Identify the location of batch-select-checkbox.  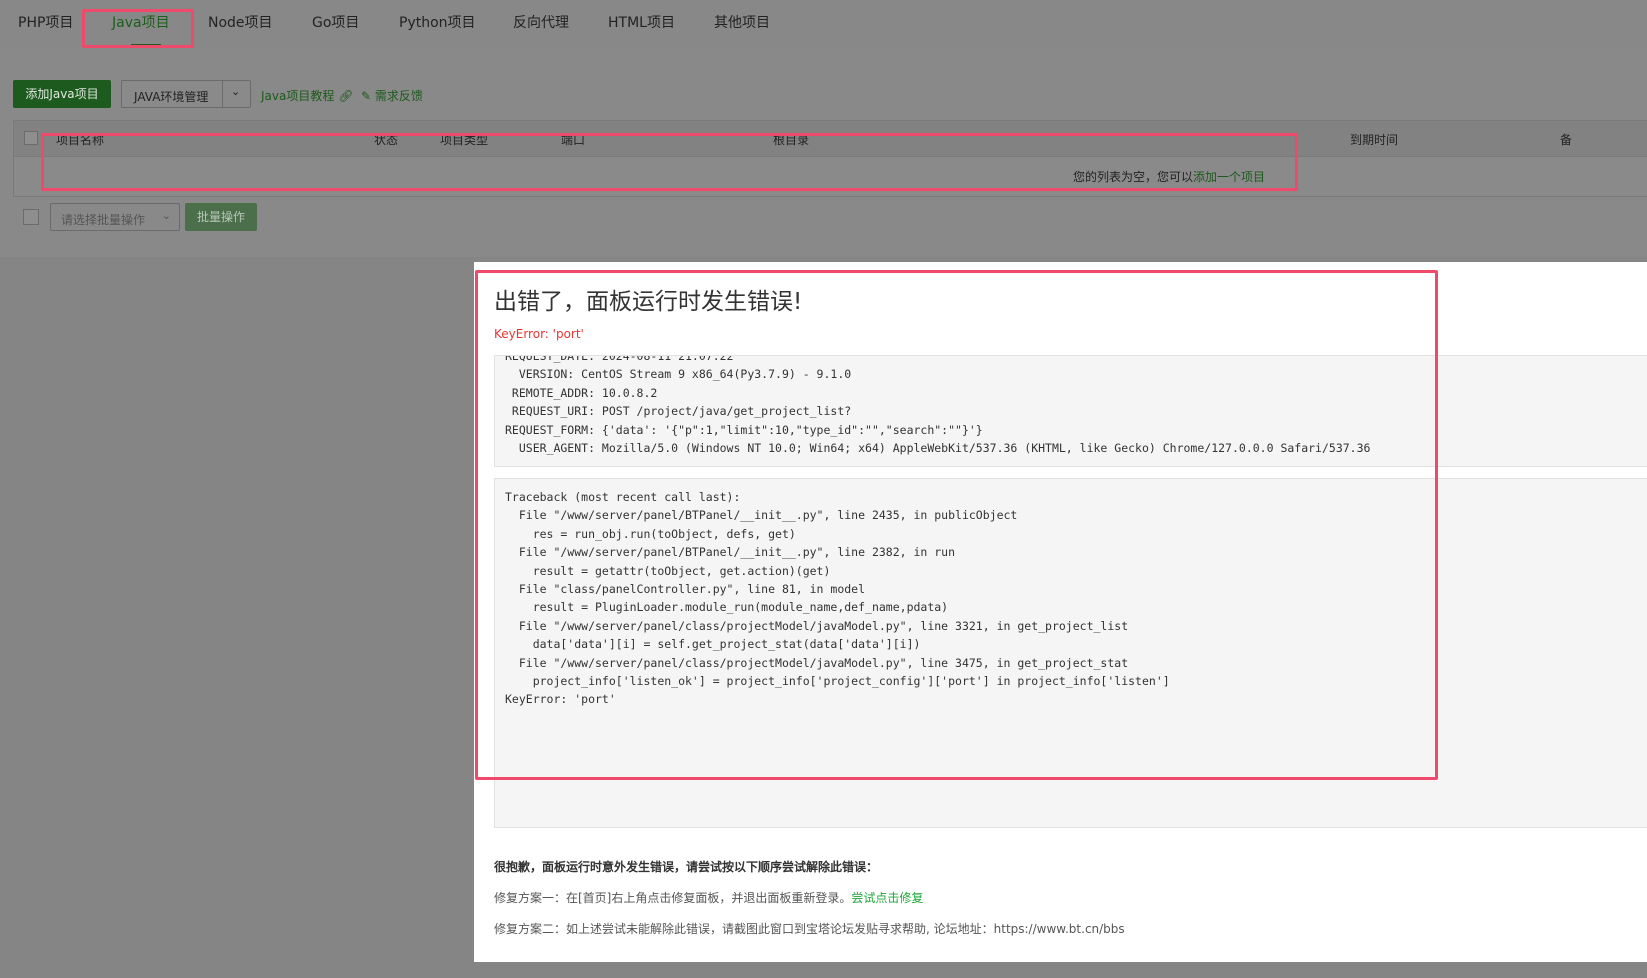
(31, 217).